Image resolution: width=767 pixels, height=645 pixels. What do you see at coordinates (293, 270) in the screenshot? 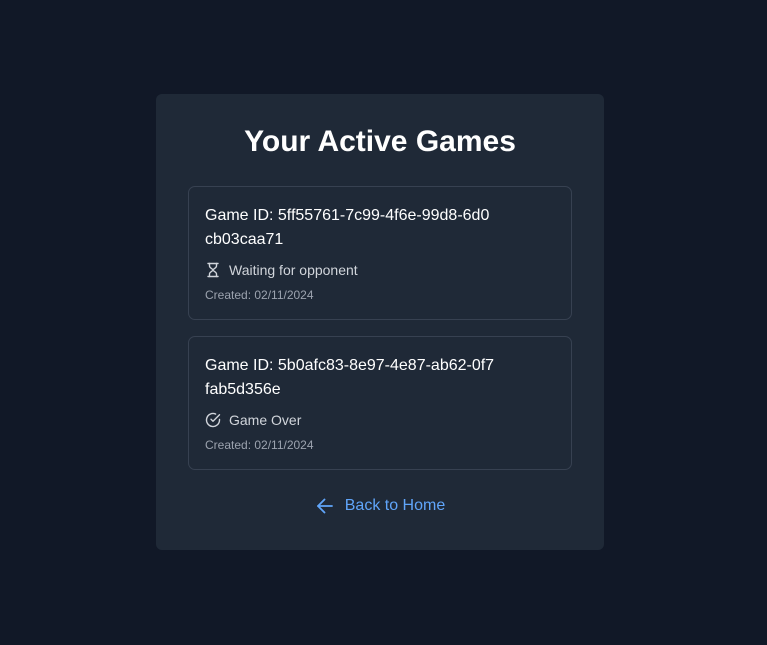
I see `status-text: Waiting for opponent` at bounding box center [293, 270].